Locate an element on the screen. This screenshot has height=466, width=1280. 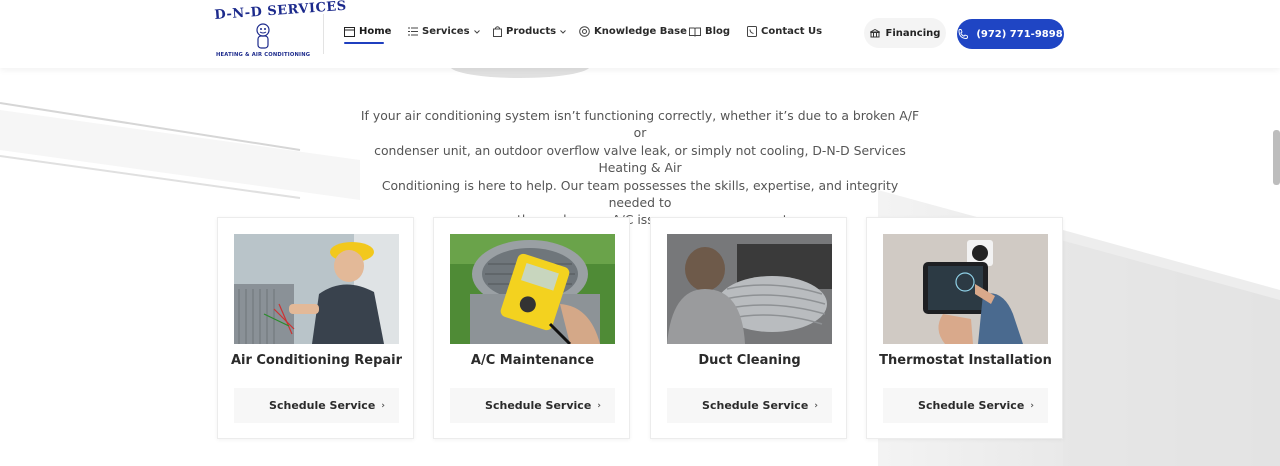
nav-home-label: Home is located at coordinates (375, 31).